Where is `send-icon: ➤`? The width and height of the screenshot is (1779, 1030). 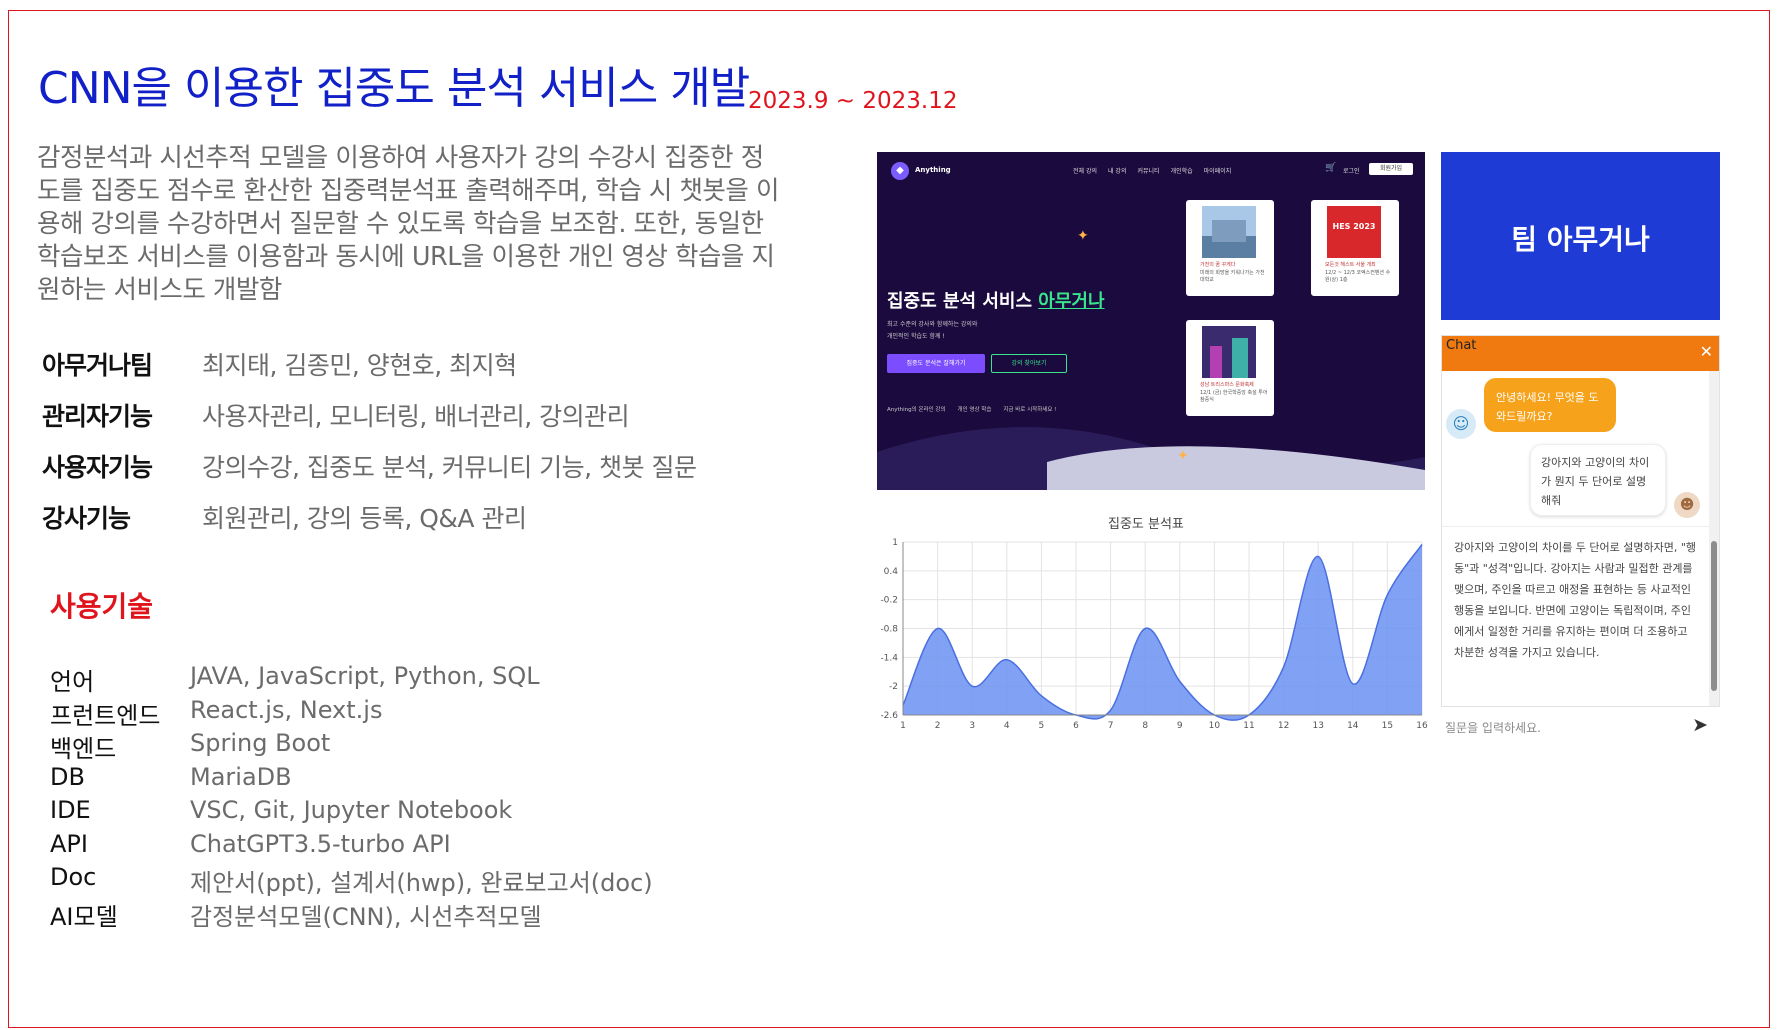
send-icon: ➤ is located at coordinates (1700, 725).